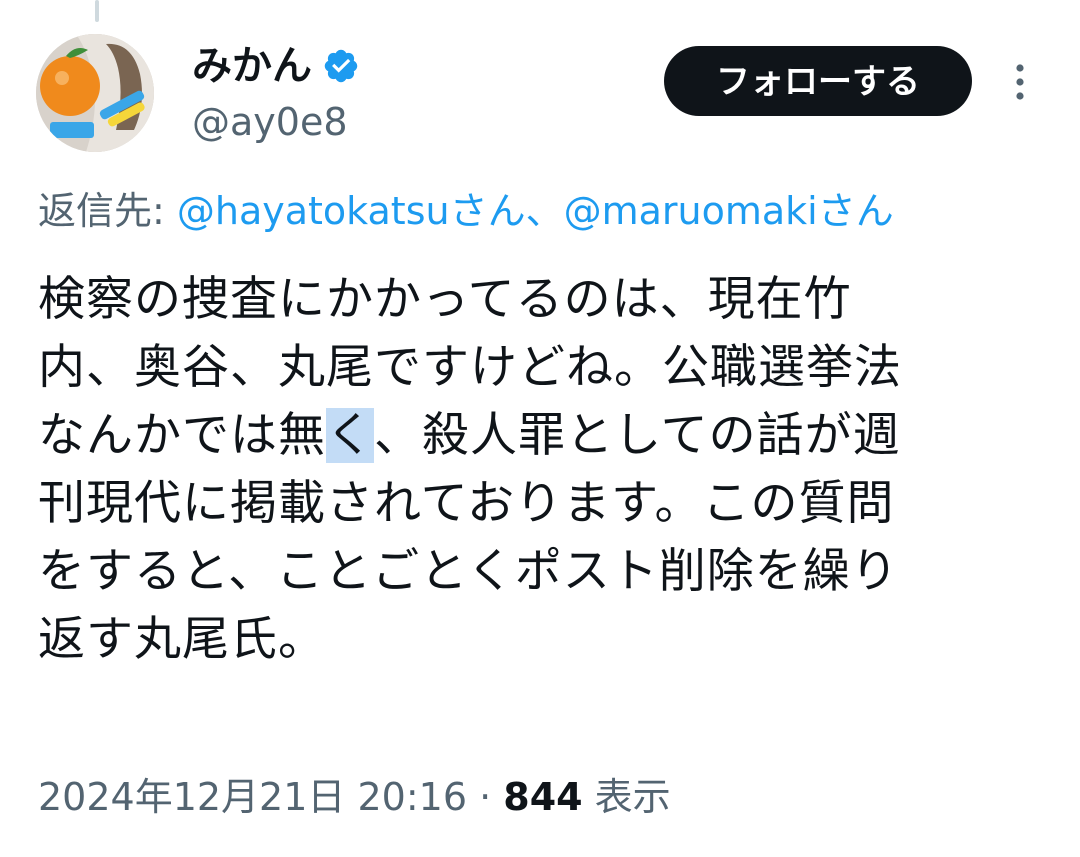 The image size is (1080, 857). I want to click on views-label: 表示, so click(626, 797).